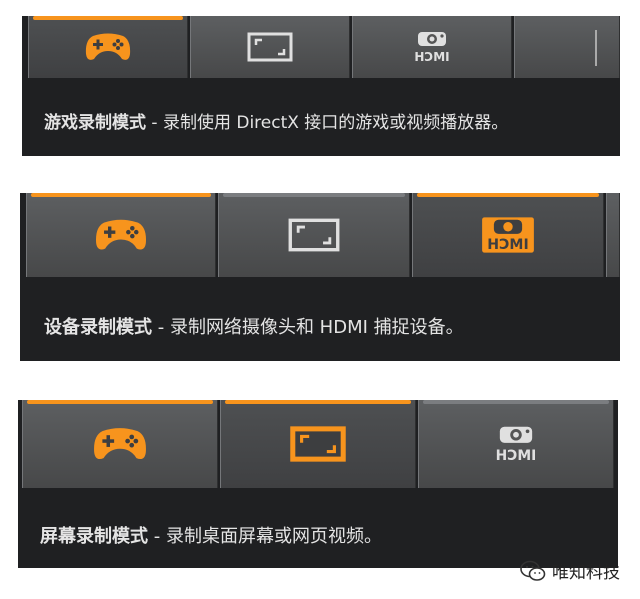  What do you see at coordinates (335, 123) in the screenshot?
I see `mode-description: 录制使用 DirectX 接口的游戏或视频播放器。` at bounding box center [335, 123].